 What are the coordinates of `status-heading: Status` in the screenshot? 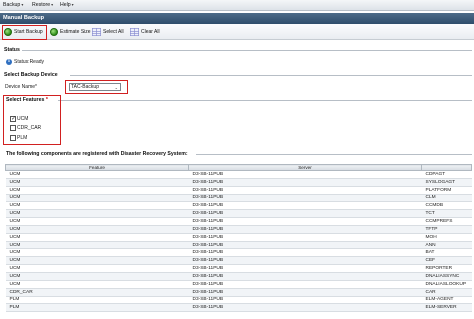 It's located at (12, 50).